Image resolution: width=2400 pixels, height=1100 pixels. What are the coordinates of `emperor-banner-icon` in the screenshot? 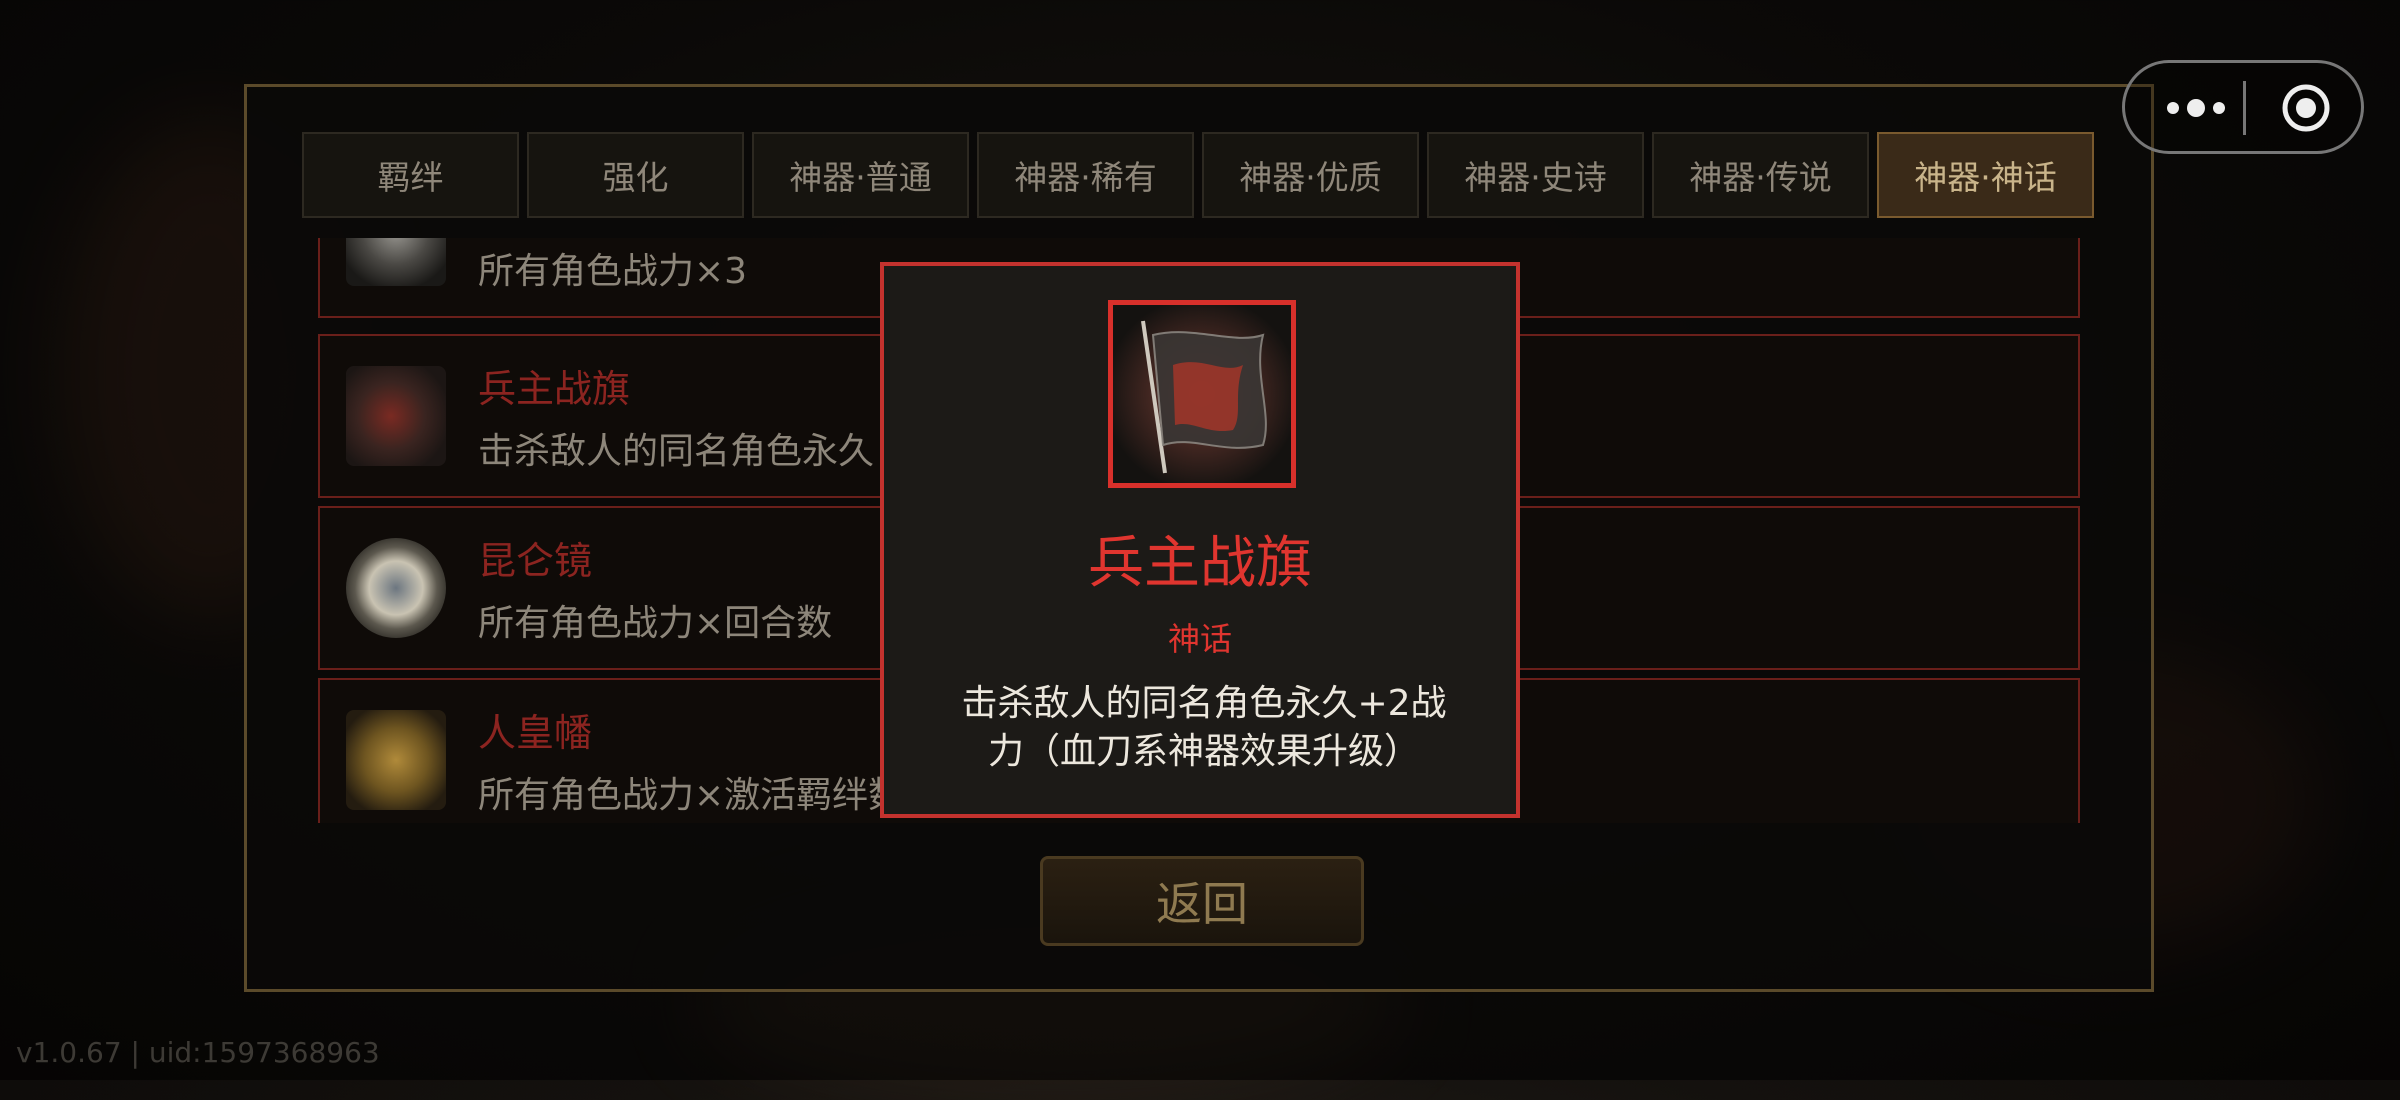 It's located at (396, 760).